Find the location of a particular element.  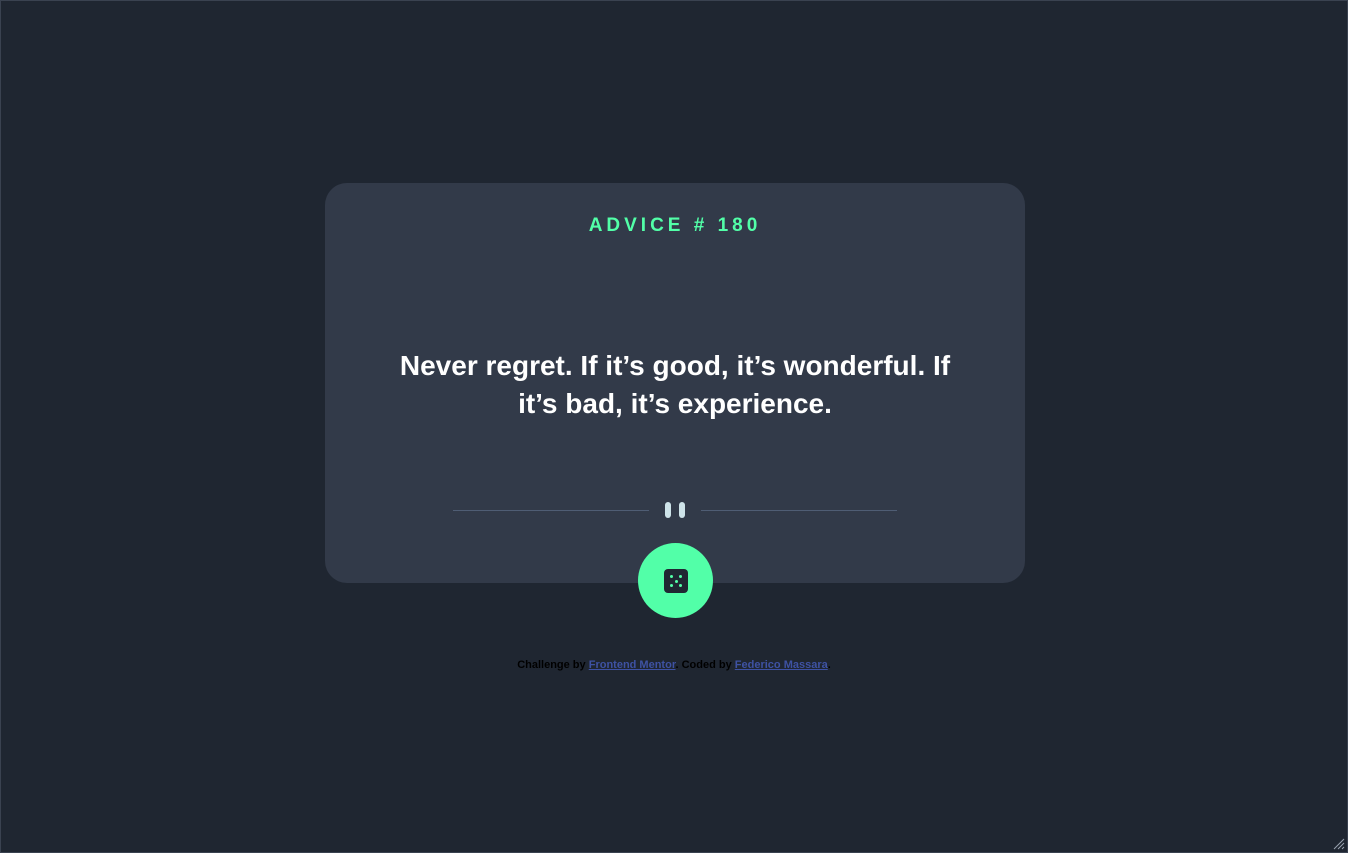

pattern-divider is located at coordinates (675, 510).